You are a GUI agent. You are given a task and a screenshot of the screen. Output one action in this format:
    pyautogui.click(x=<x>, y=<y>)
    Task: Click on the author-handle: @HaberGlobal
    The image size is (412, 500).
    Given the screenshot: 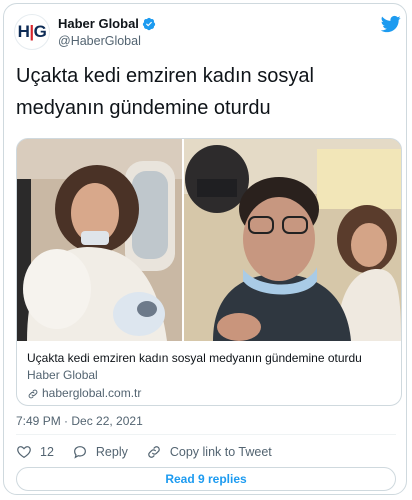 What is the action you would take?
    pyautogui.click(x=107, y=41)
    